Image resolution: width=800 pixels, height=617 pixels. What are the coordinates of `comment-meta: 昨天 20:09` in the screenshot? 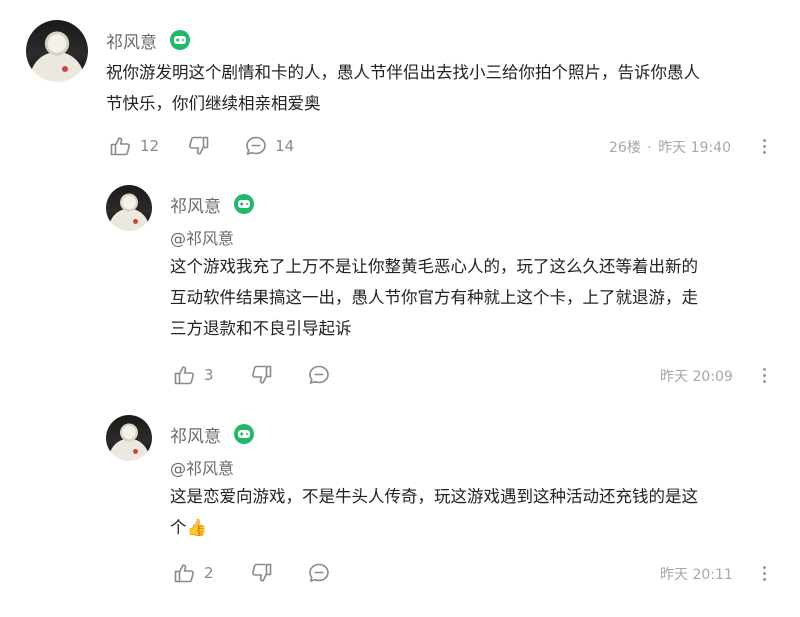 It's located at (696, 376).